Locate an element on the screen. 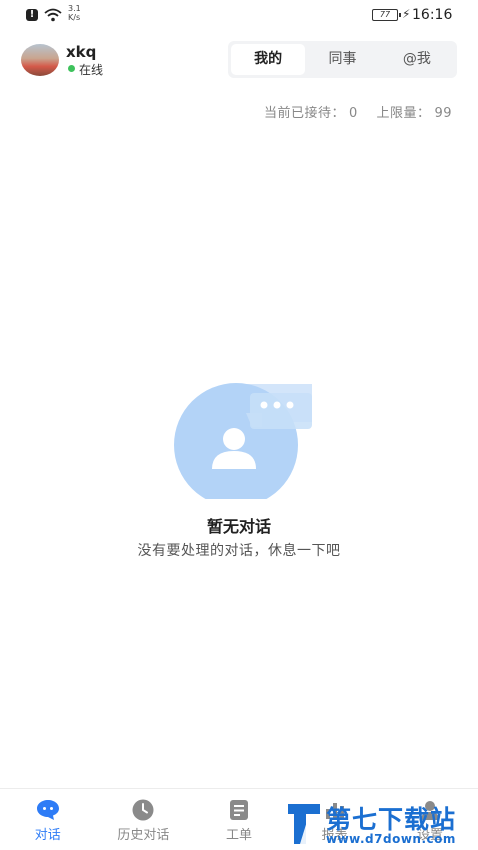 This screenshot has width=478, height=850. empty-conversation-illustration is located at coordinates (243, 441).